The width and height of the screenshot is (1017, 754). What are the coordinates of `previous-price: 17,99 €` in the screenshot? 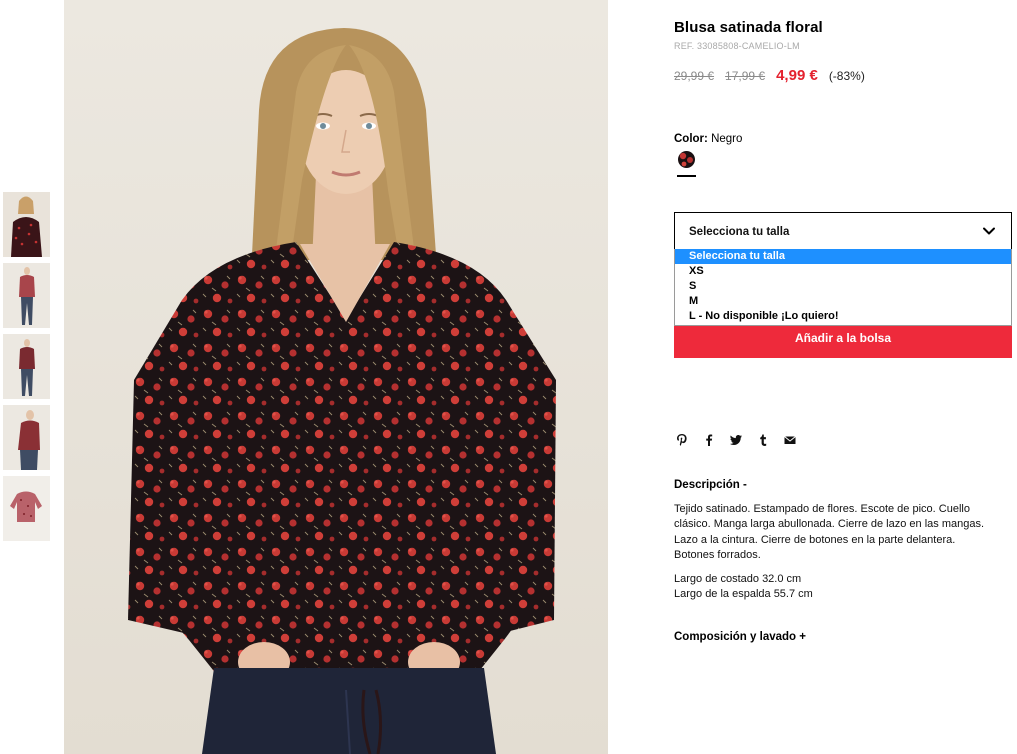 It's located at (745, 76).